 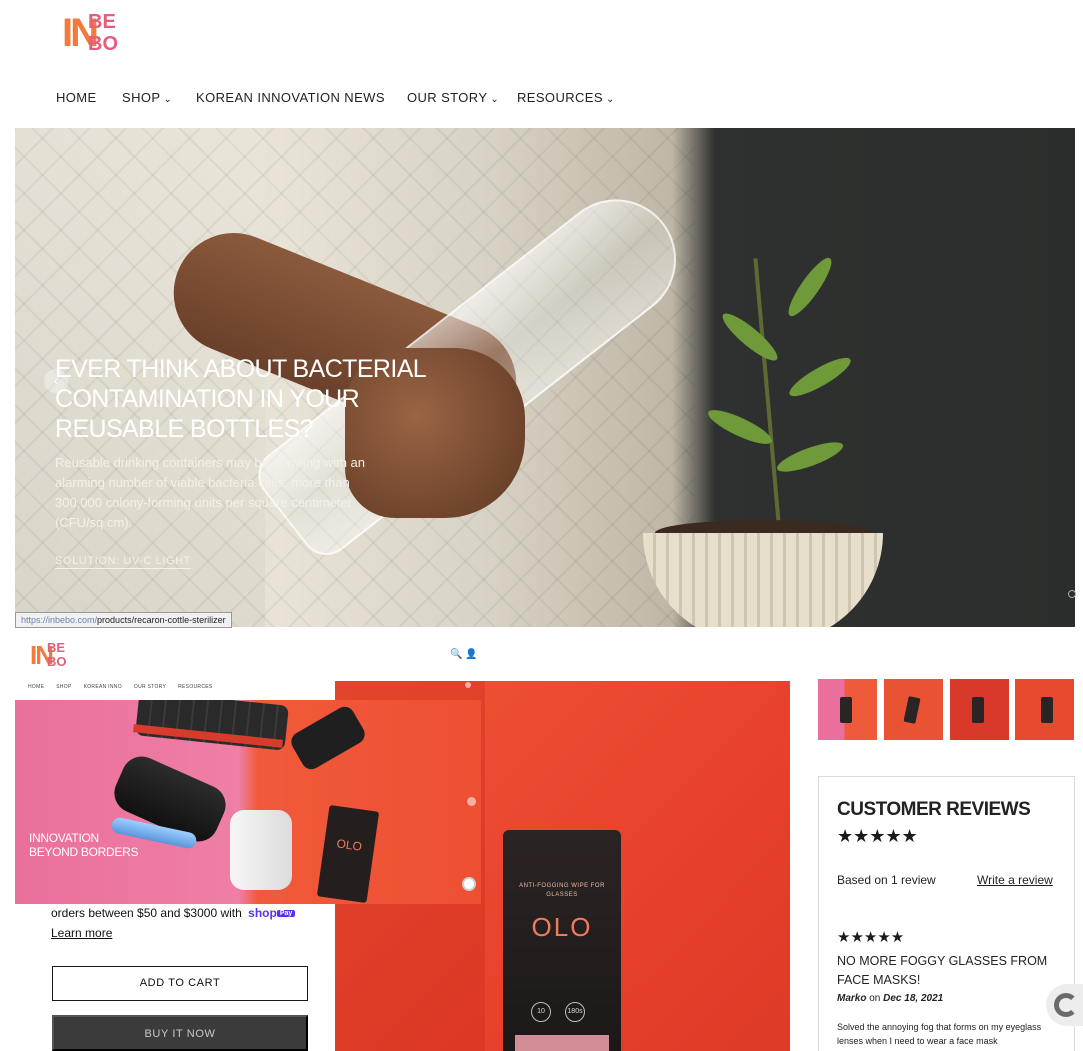 What do you see at coordinates (84, 852) in the screenshot?
I see `innovation-title-line2: BEYOND BORDERS` at bounding box center [84, 852].